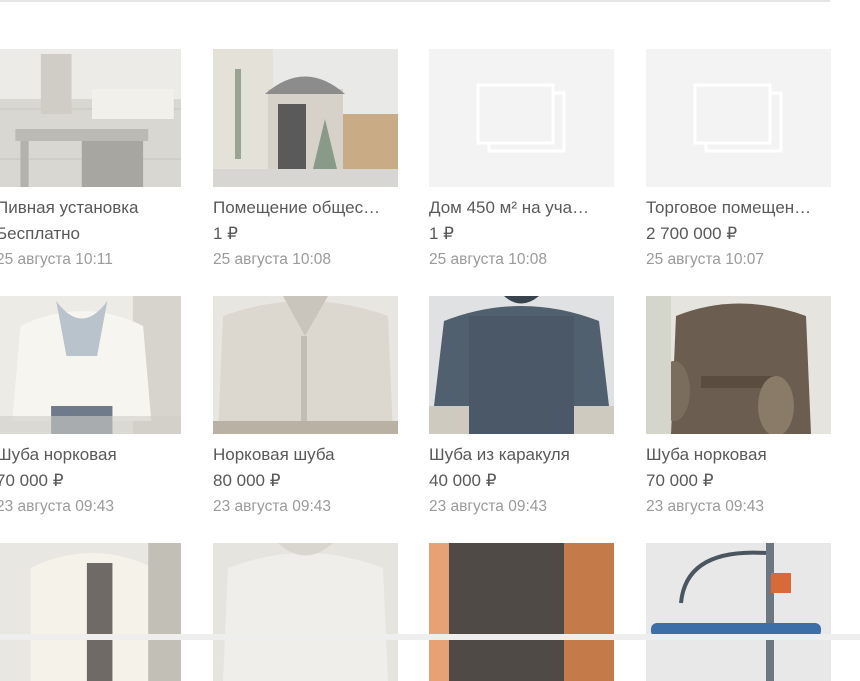 The height and width of the screenshot is (681, 860). What do you see at coordinates (305, 118) in the screenshot?
I see `listing-photo-building-entrance` at bounding box center [305, 118].